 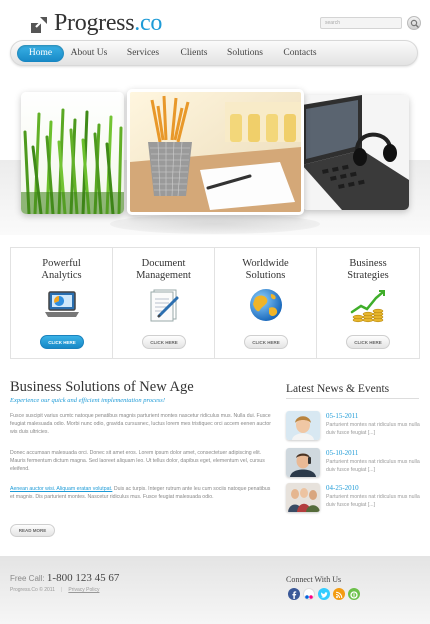 I want to click on news-date: 05-10-2011, so click(x=342, y=453).